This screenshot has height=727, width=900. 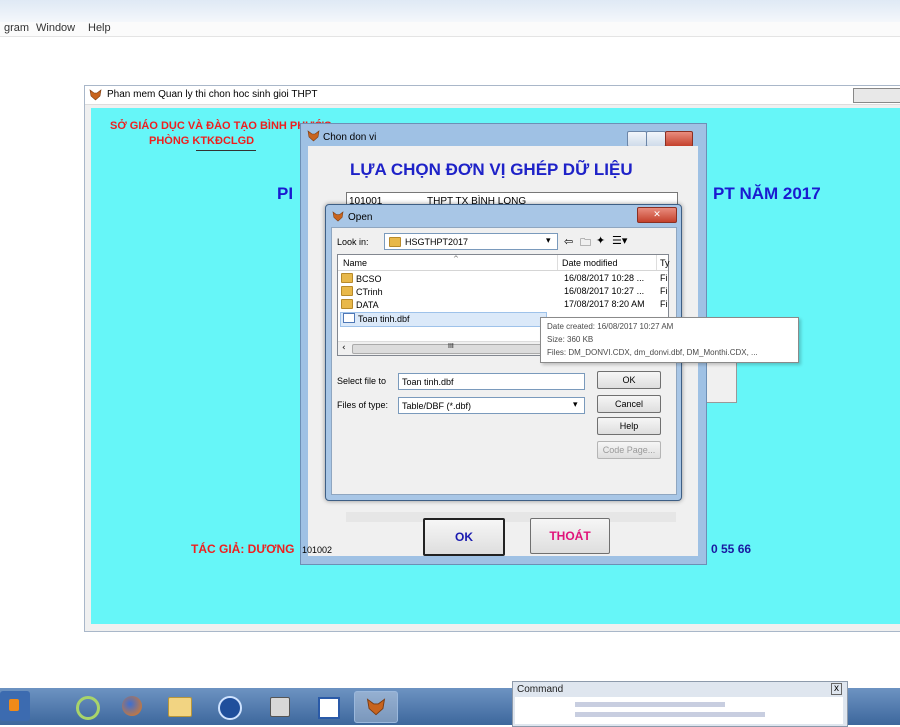 I want to click on close-button, so click(x=679, y=139).